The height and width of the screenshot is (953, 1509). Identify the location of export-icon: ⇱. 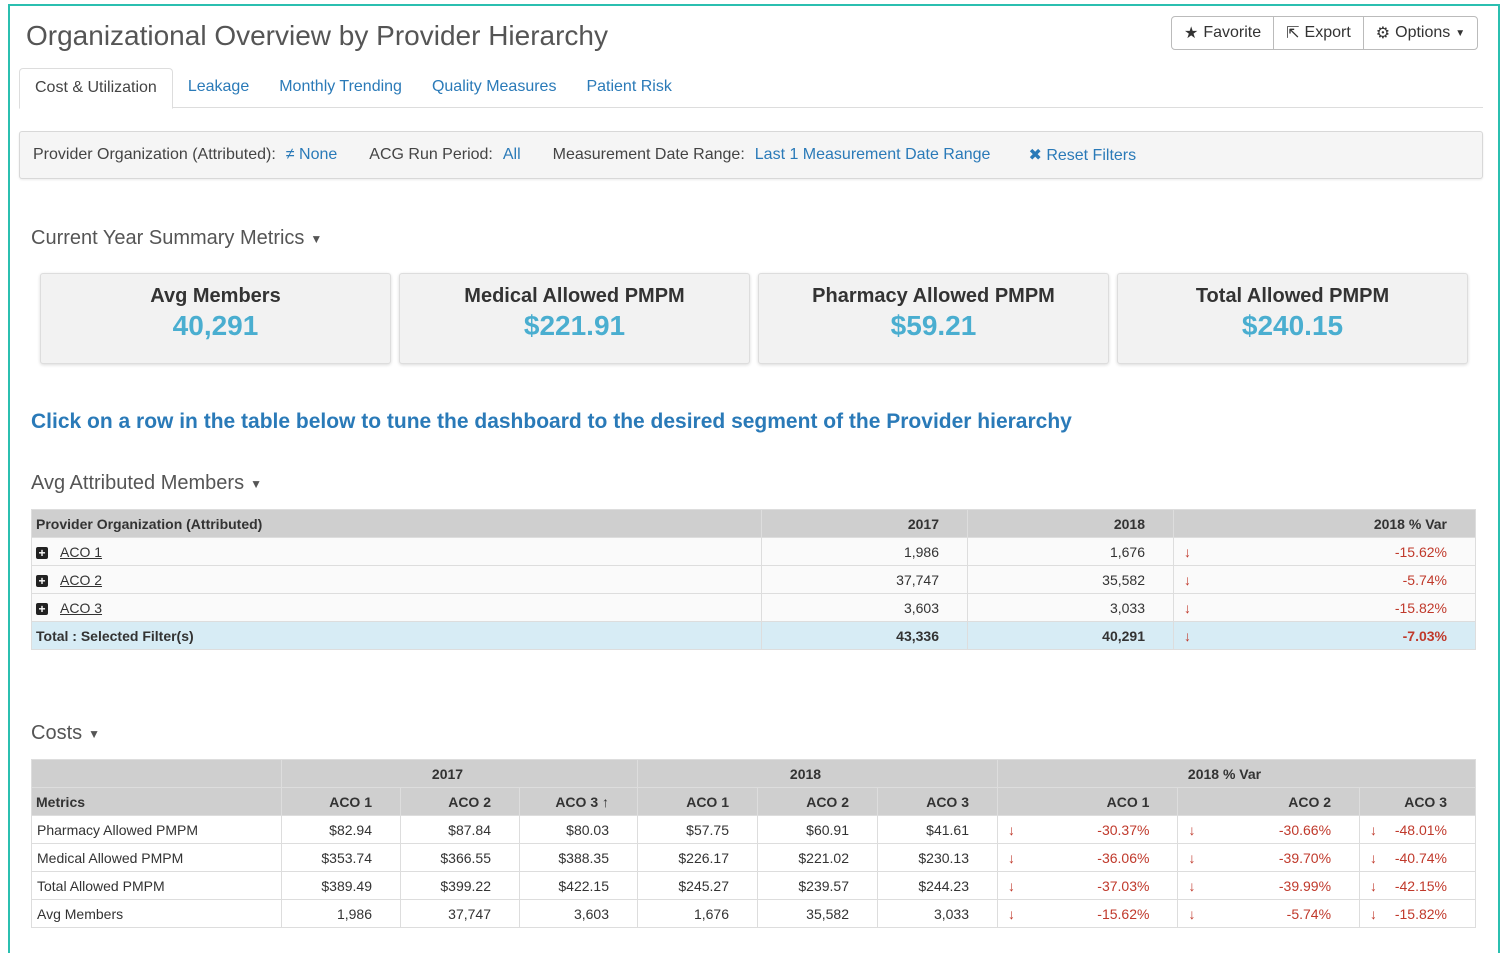
(1293, 33).